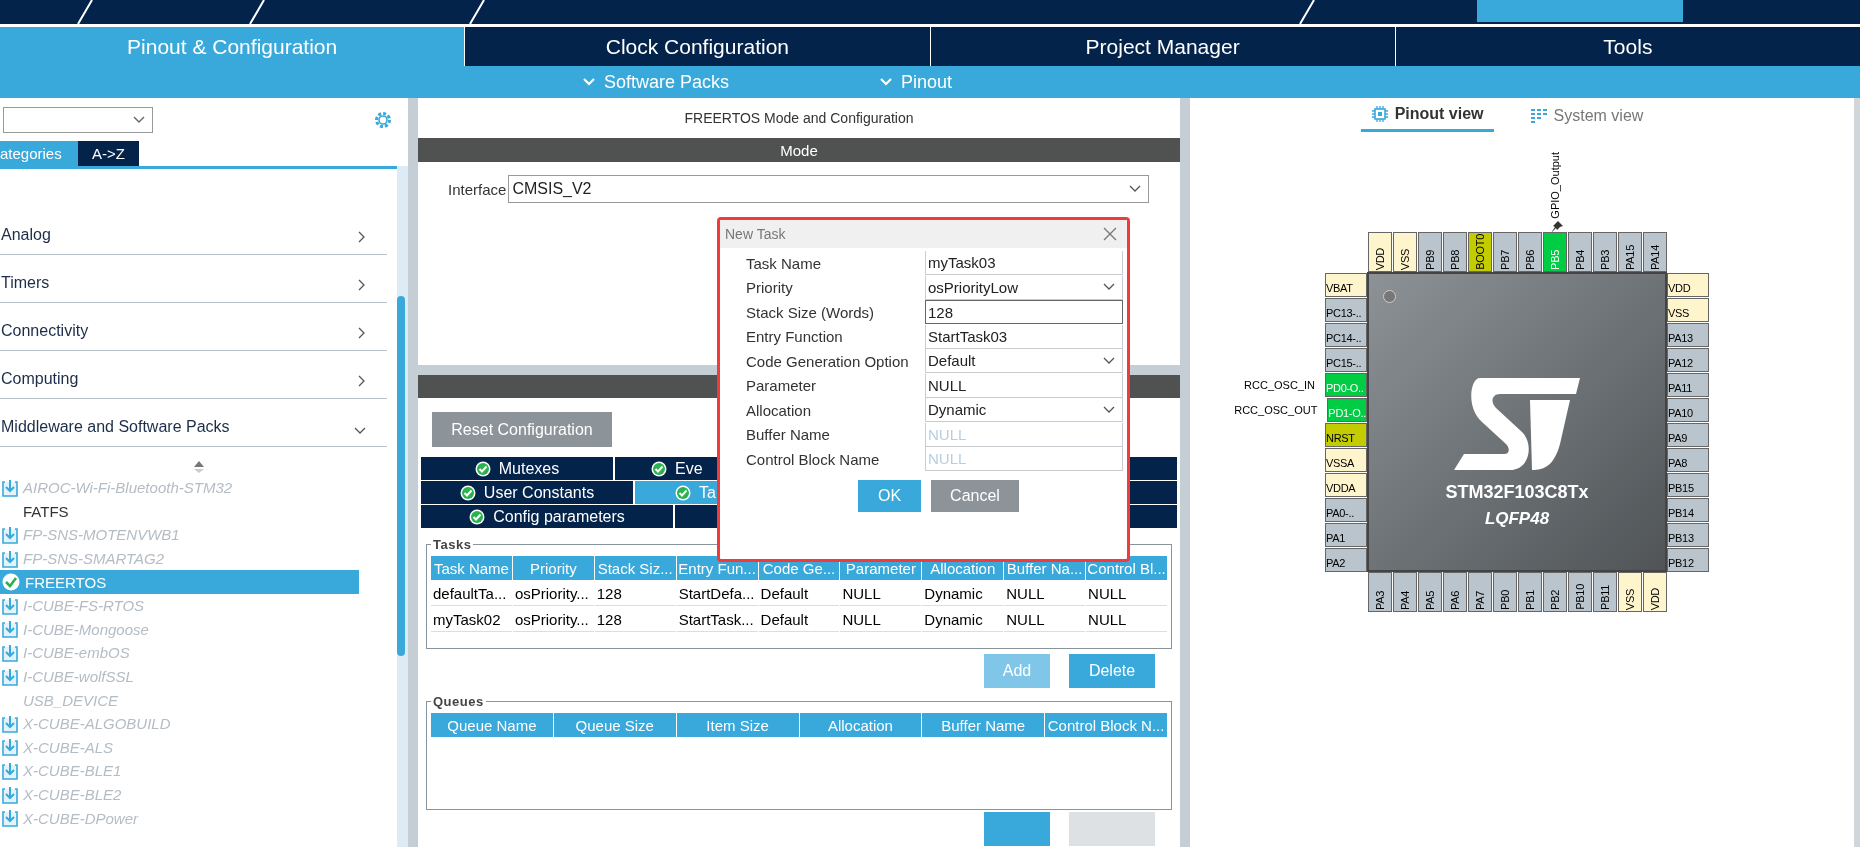 Image resolution: width=1860 pixels, height=847 pixels. I want to click on bars-icon, so click(1538, 115).